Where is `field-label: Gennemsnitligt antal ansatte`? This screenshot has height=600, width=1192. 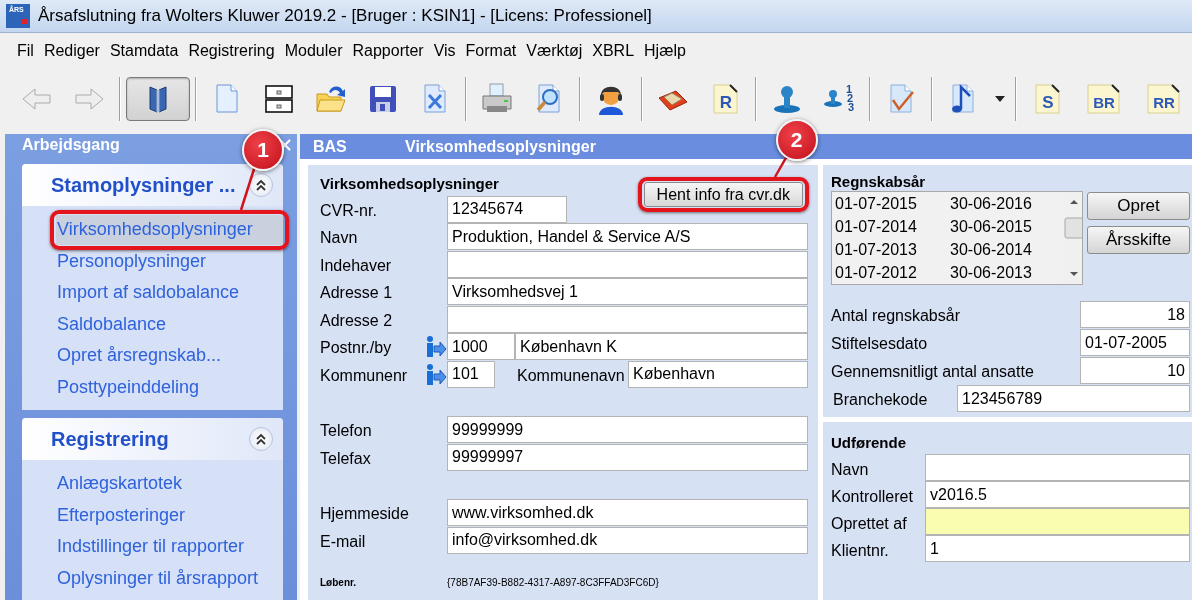 field-label: Gennemsnitligt antal ansatte is located at coordinates (933, 372).